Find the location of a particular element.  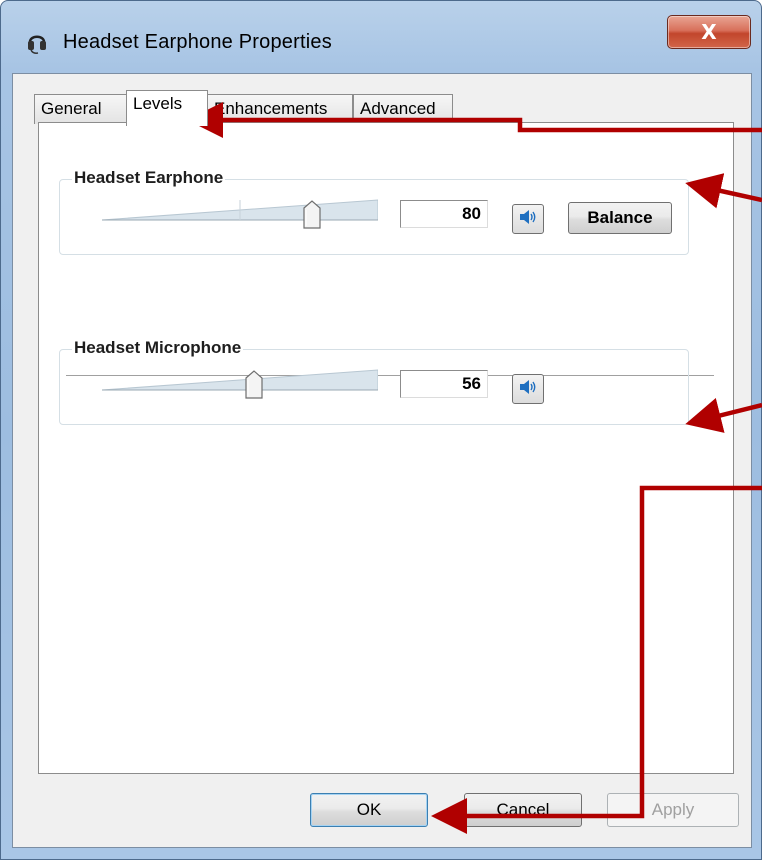

tab-general: General is located at coordinates (81, 109).